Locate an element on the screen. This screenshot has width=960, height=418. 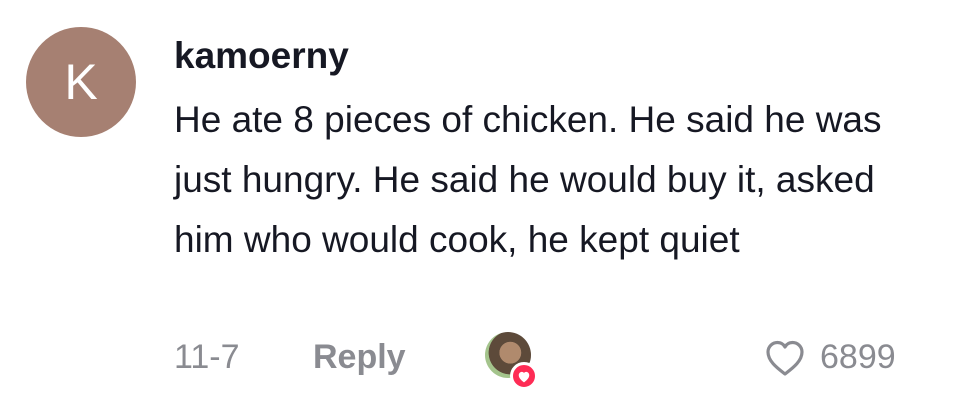
heart-icon is located at coordinates (524, 376).